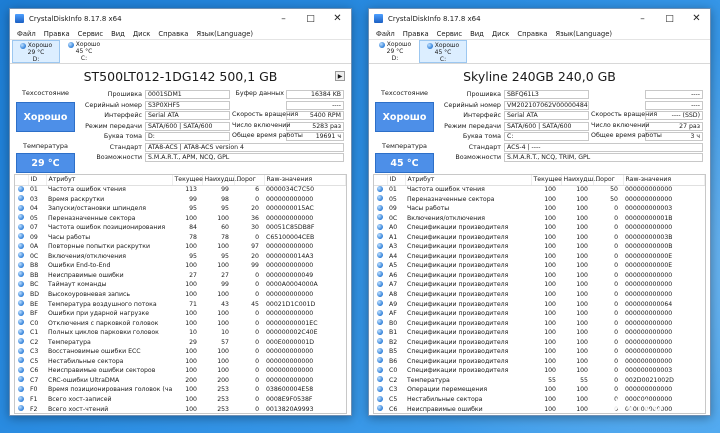 The image size is (720, 433). I want to click on serial-label: Серийный номер, so click(113, 104).